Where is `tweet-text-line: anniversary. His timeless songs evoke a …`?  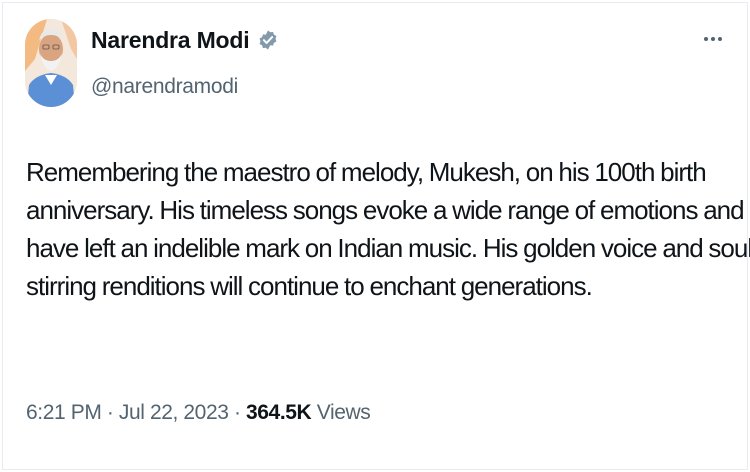 tweet-text-line: anniversary. His timeless songs evoke a … is located at coordinates (385, 210).